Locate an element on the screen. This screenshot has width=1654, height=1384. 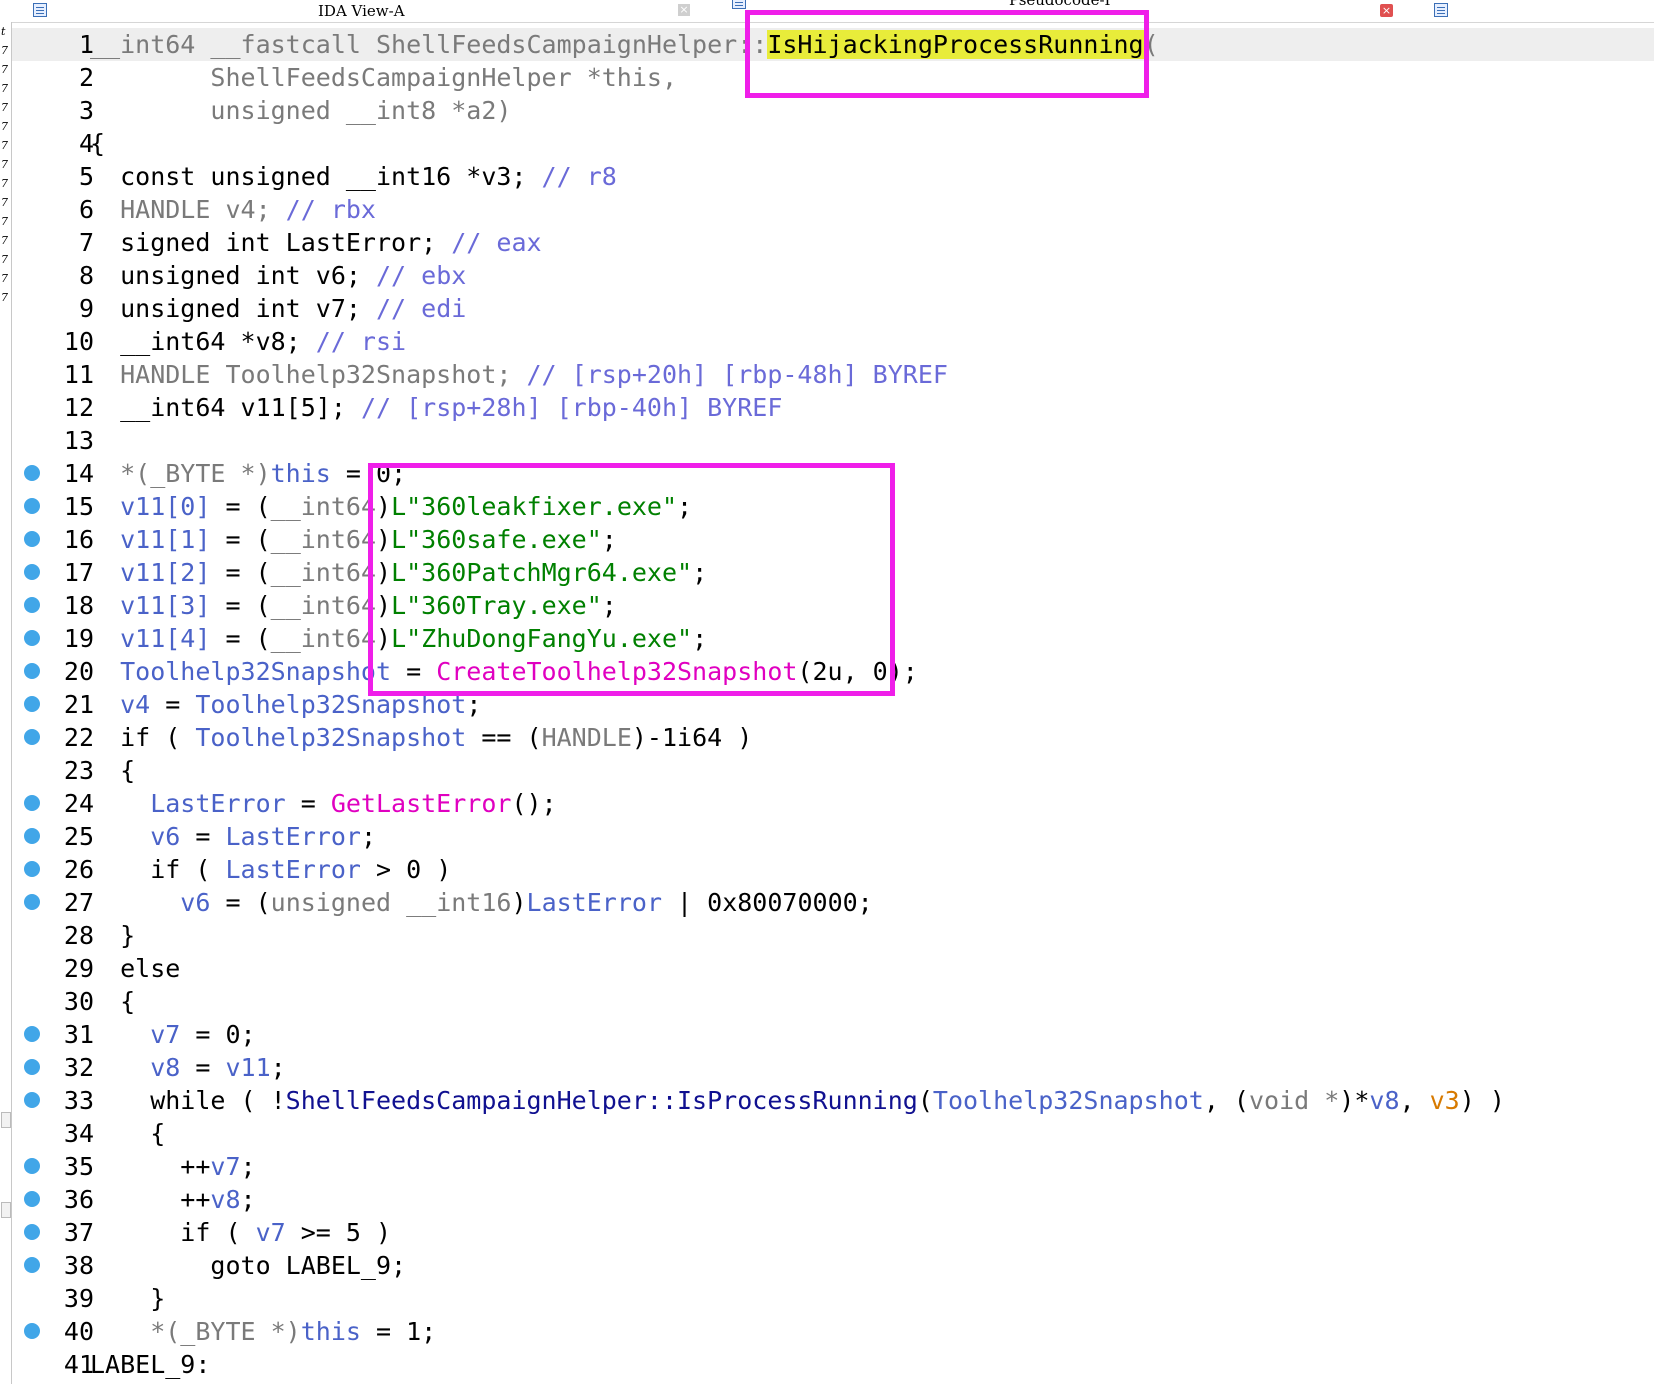
code-line: 36 ++v8; is located at coordinates (833, 1199).